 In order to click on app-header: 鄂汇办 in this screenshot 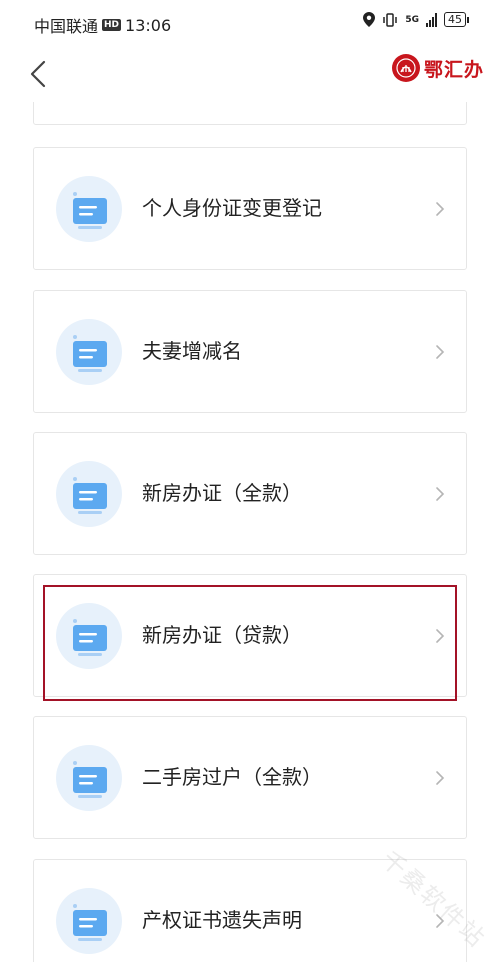, I will do `click(250, 74)`.